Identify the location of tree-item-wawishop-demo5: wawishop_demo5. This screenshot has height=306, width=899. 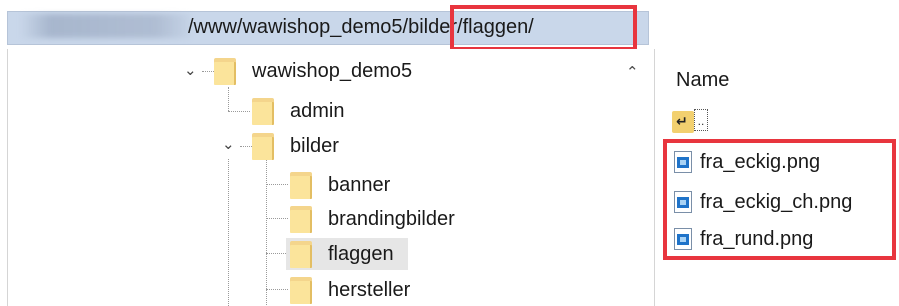
(315, 71).